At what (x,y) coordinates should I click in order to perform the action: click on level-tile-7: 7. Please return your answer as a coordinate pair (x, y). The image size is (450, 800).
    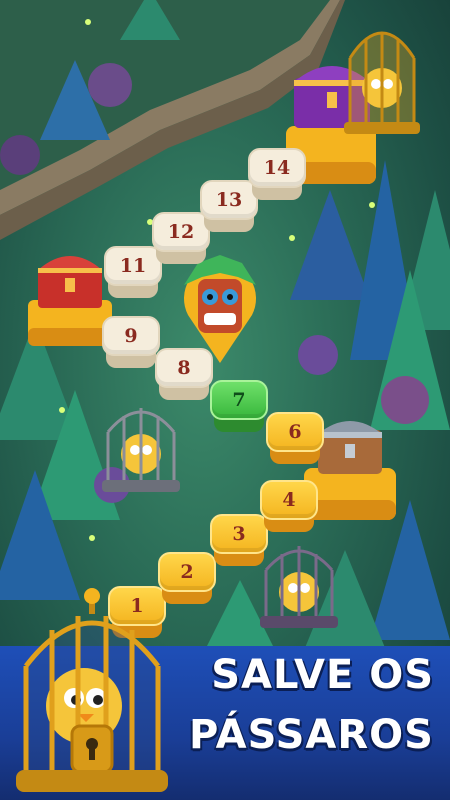
    Looking at the image, I should click on (239, 406).